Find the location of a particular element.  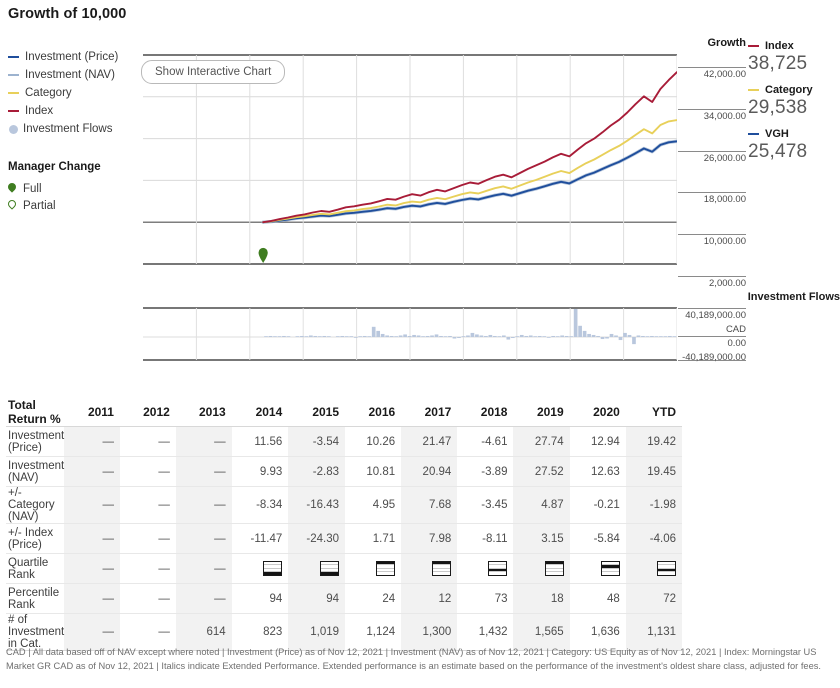

manager-change-item-full: Full is located at coordinates (31, 188).